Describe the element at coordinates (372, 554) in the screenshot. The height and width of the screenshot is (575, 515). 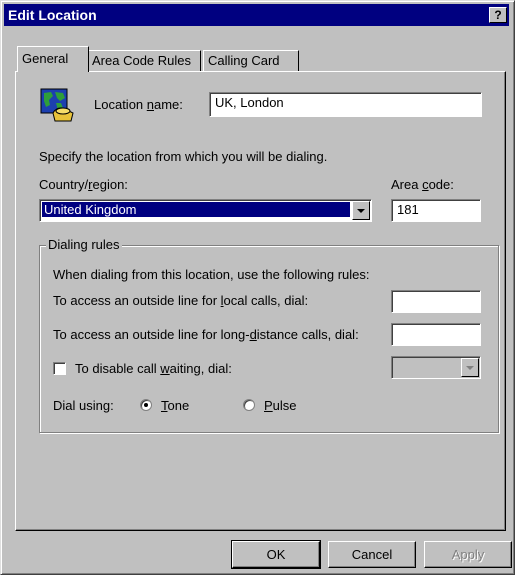
I see `cancel-button: Cancel` at that location.